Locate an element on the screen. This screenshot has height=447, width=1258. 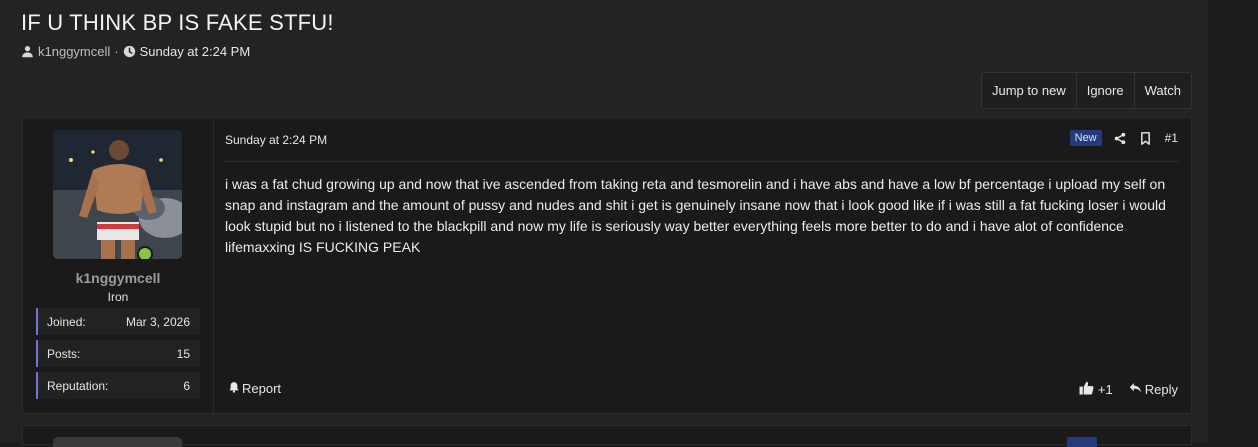
stat-reputation: Reputation: 6 is located at coordinates (118, 385).